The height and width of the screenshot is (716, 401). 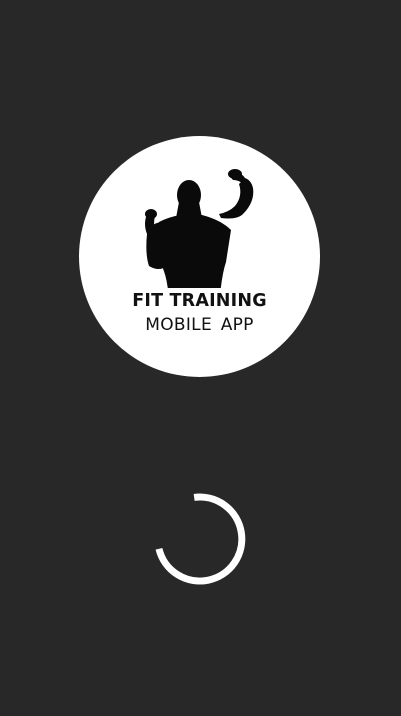 What do you see at coordinates (200, 539) in the screenshot?
I see `loading-spinner-icon` at bounding box center [200, 539].